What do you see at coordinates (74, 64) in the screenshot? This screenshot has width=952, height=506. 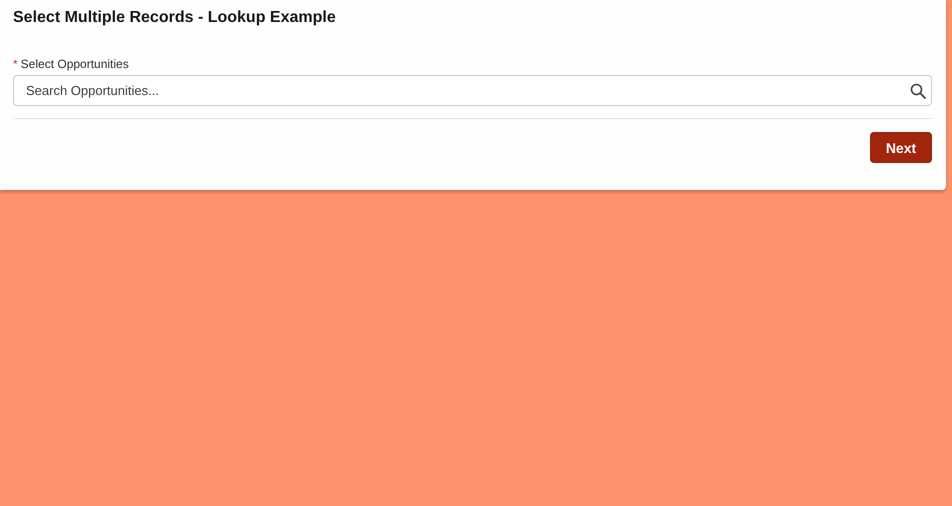 I see `field-label: Select Opportunities` at bounding box center [74, 64].